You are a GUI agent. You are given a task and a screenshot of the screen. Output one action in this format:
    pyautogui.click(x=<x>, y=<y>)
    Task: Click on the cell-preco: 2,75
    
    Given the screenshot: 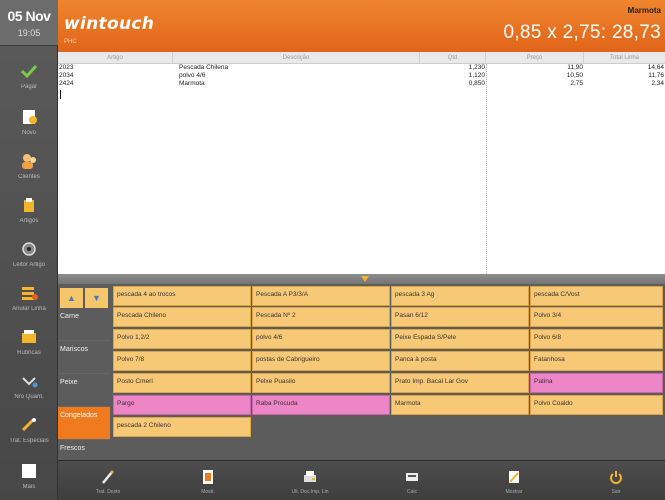 What is the action you would take?
    pyautogui.click(x=576, y=83)
    